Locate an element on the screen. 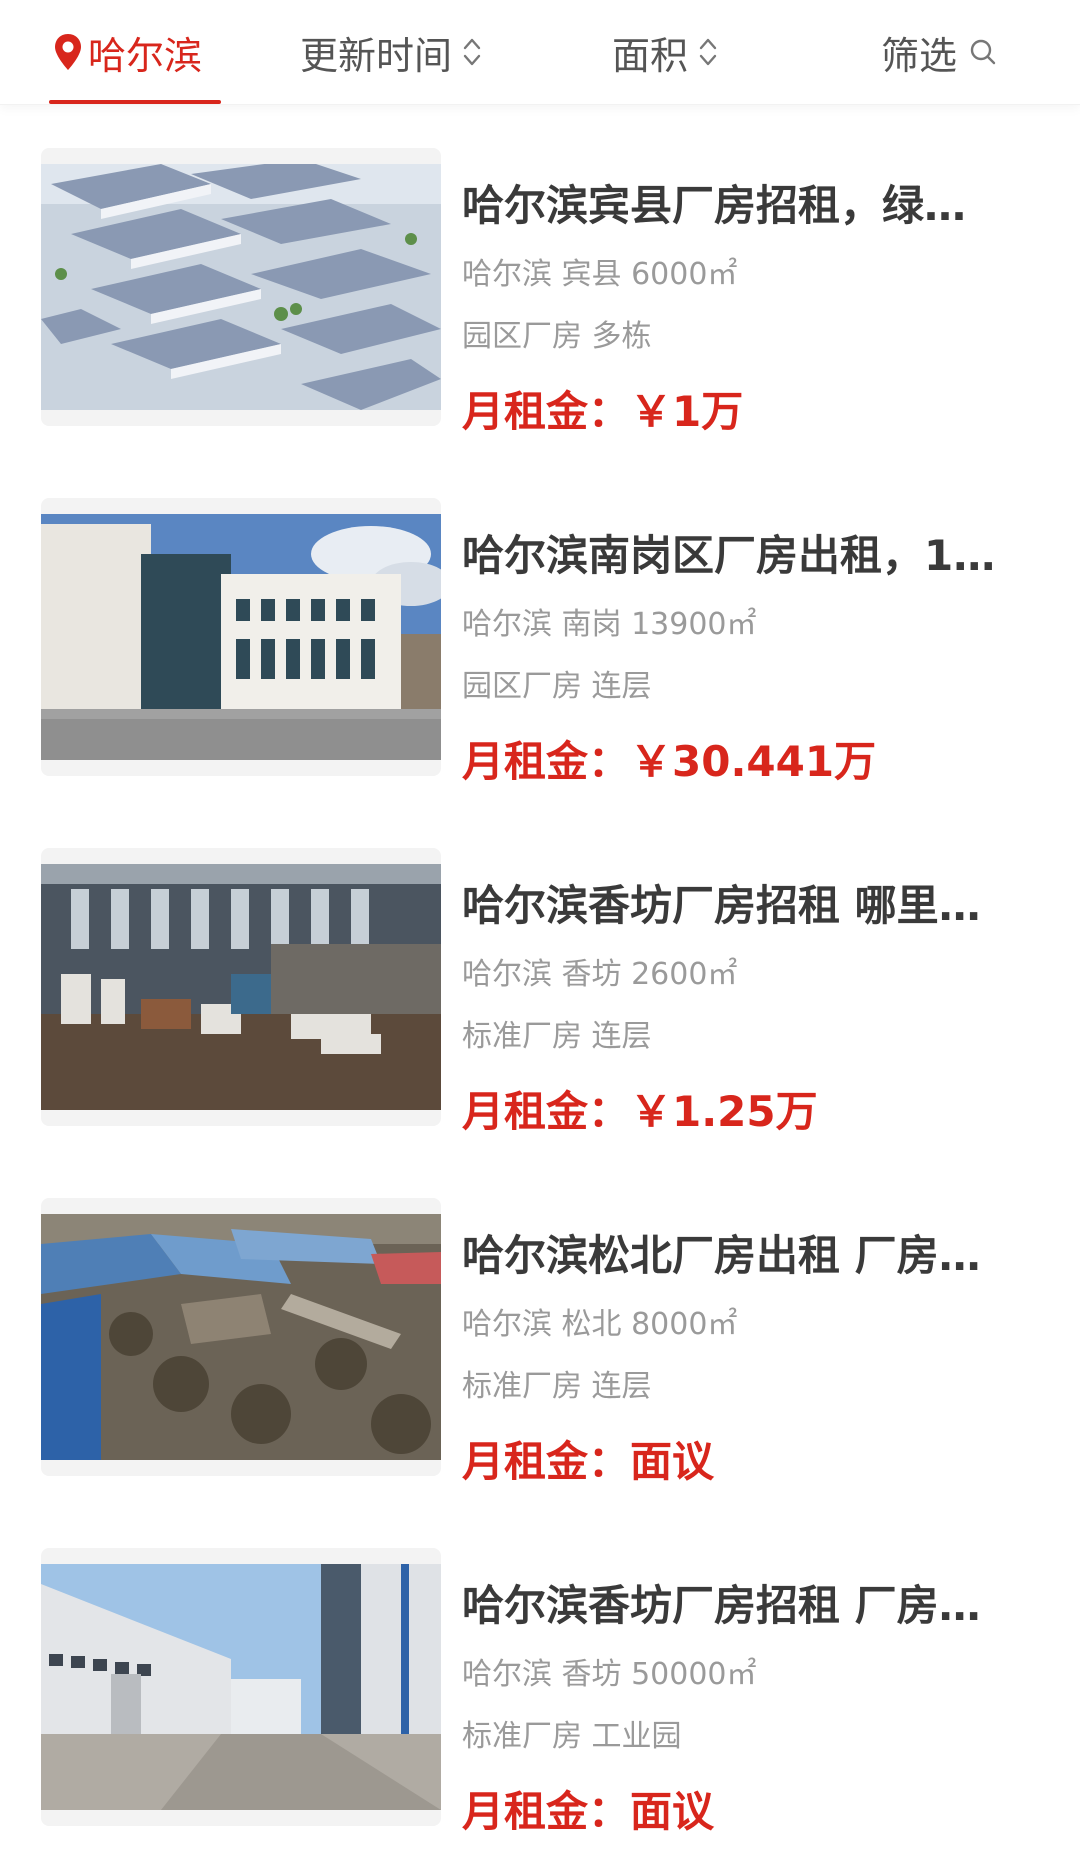  listing-location: 哈尔滨 南岗 13900㎡ is located at coordinates (609, 624).